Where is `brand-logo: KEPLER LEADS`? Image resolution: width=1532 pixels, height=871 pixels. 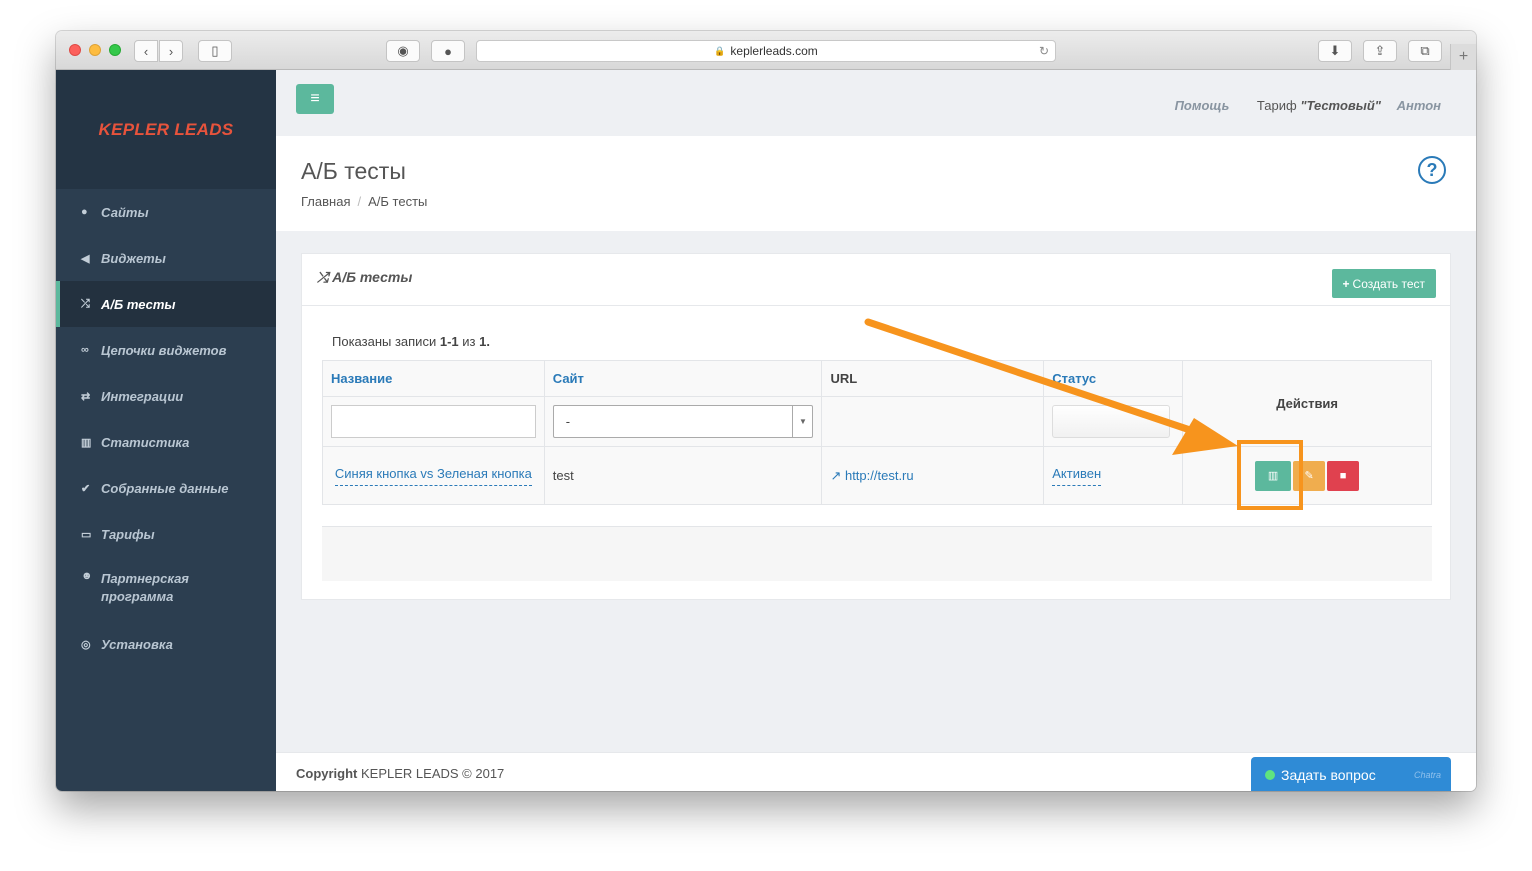
brand-logo: KEPLER LEADS is located at coordinates (166, 130).